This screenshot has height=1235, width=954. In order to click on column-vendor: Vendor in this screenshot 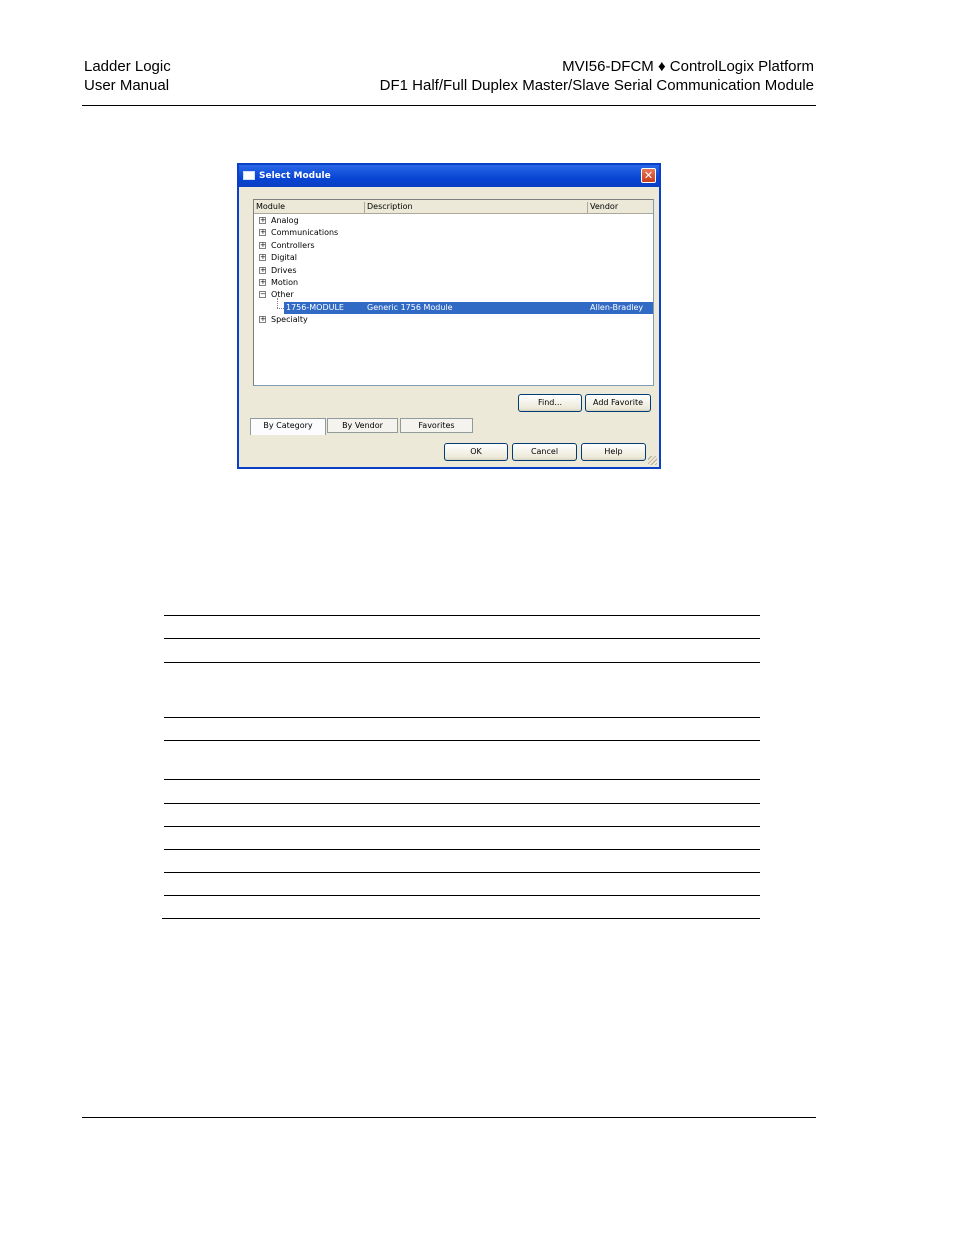, I will do `click(620, 207)`.